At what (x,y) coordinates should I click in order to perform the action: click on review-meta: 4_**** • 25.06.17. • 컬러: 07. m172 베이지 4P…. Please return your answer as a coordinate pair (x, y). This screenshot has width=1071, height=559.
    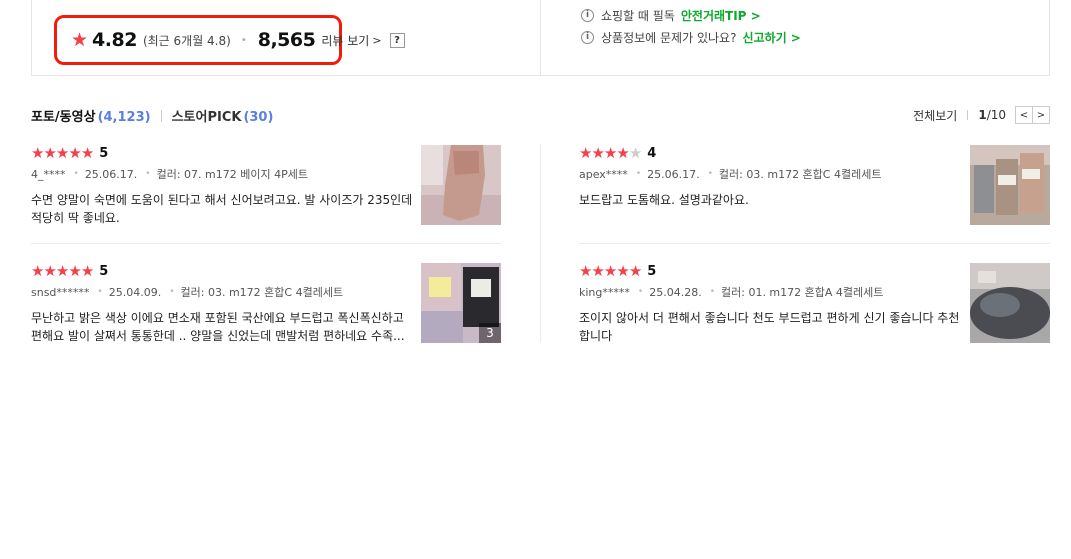
    Looking at the image, I should click on (169, 174).